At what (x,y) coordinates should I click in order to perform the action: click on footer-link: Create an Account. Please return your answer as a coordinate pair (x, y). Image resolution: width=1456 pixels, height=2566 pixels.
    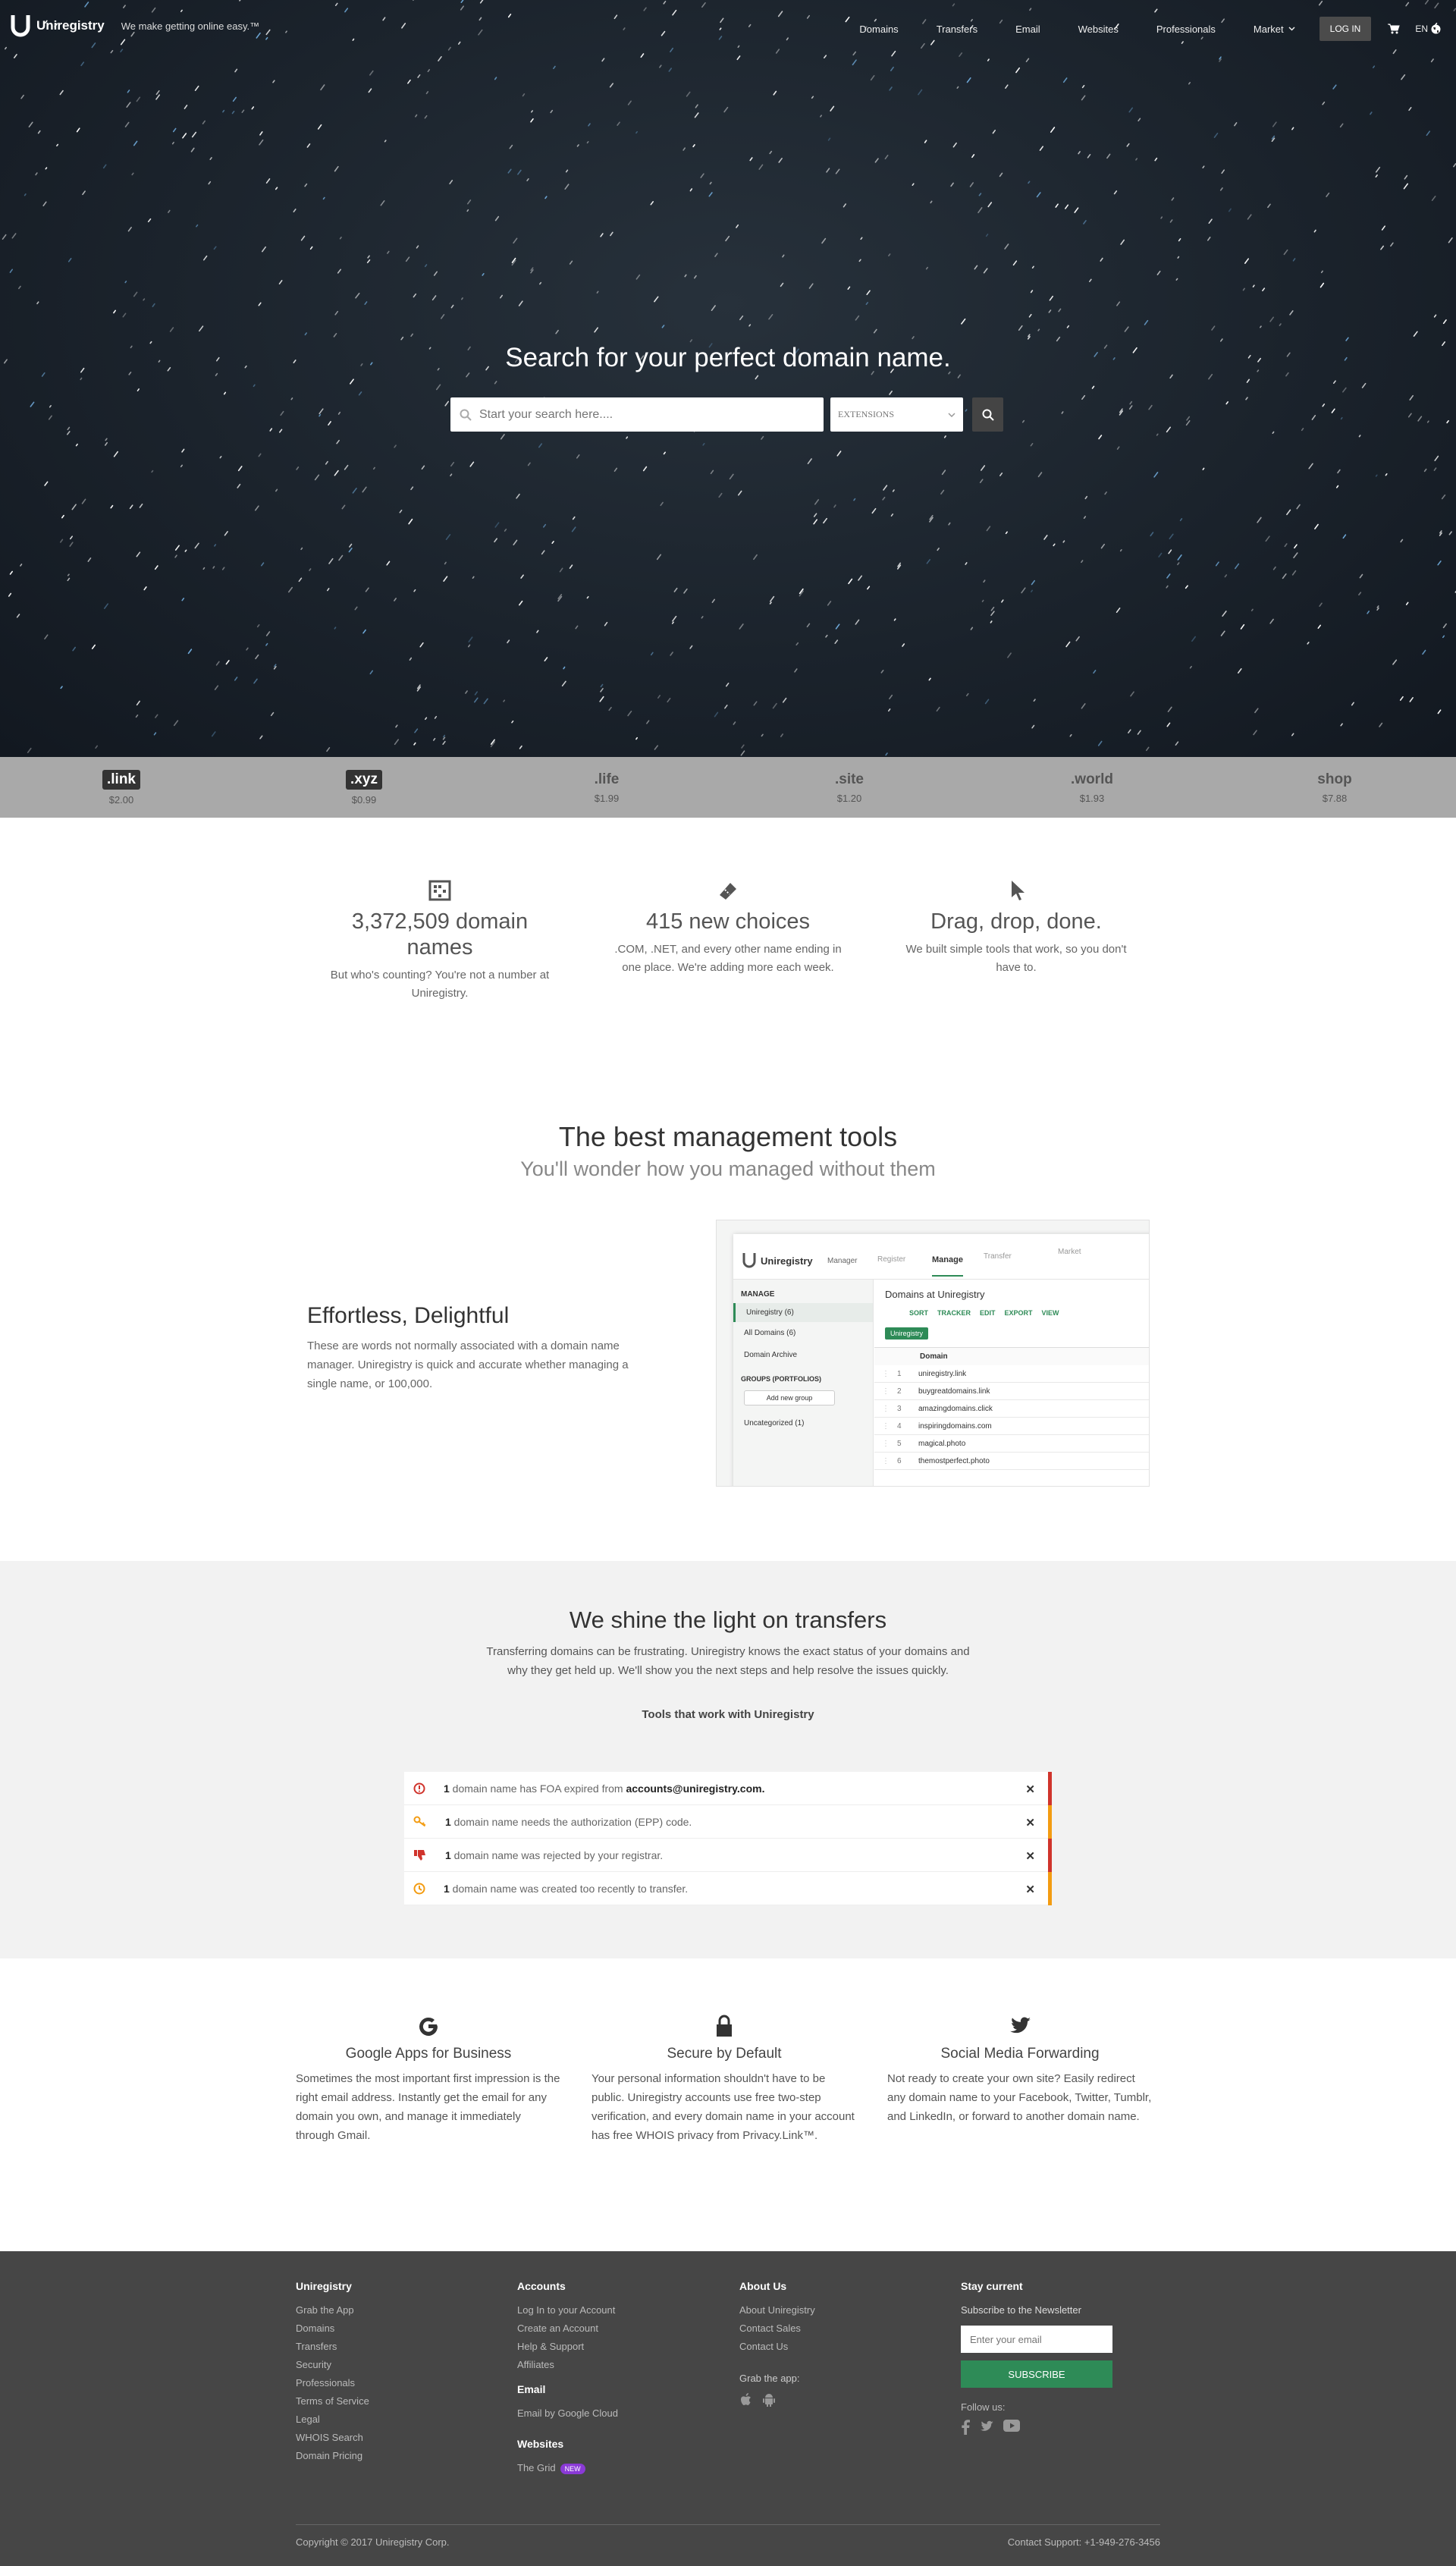
    Looking at the image, I should click on (567, 2328).